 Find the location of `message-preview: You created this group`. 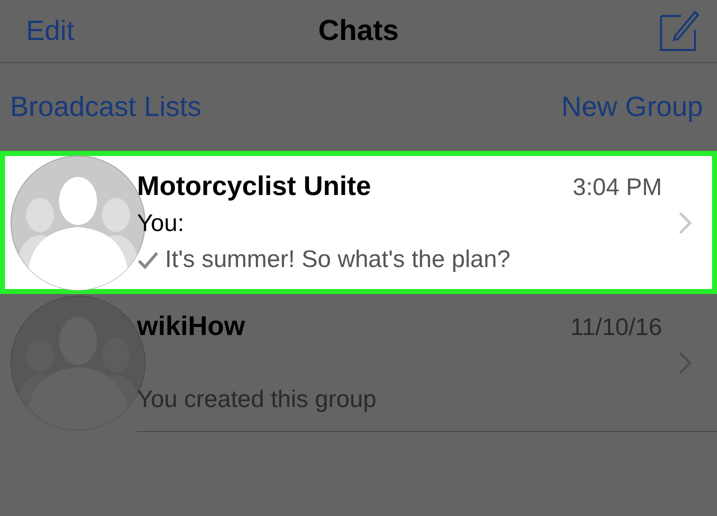

message-preview: You created this group is located at coordinates (256, 400).